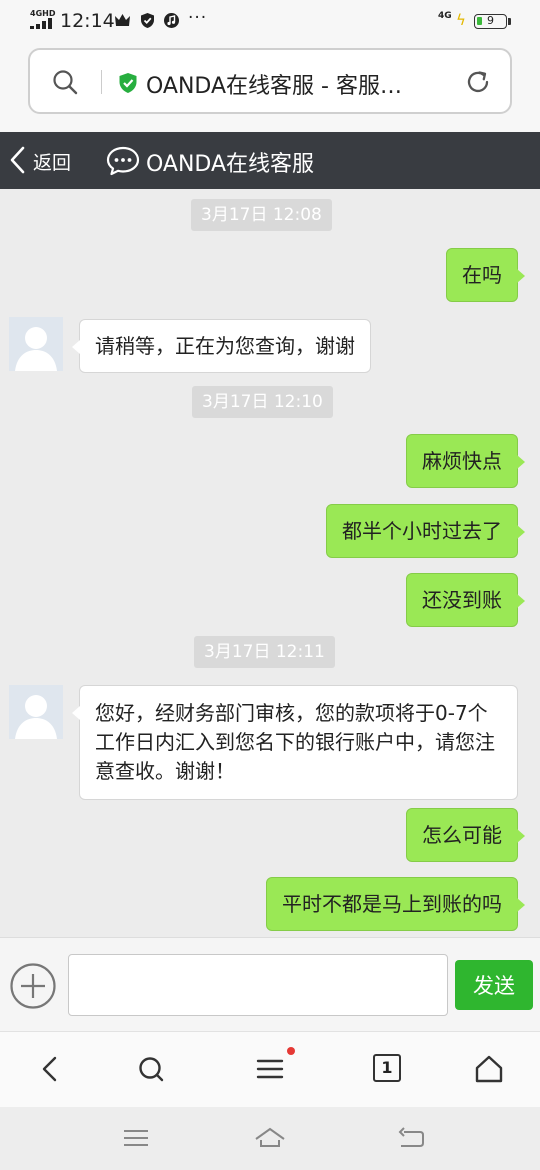 This screenshot has width=540, height=1170. I want to click on divider, so click(101, 82).